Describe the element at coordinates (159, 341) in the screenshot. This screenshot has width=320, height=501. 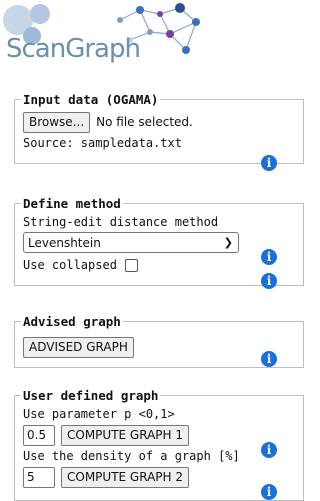
I see `advised-graph-panel: Advised graph ADVISED GRAPH i` at that location.